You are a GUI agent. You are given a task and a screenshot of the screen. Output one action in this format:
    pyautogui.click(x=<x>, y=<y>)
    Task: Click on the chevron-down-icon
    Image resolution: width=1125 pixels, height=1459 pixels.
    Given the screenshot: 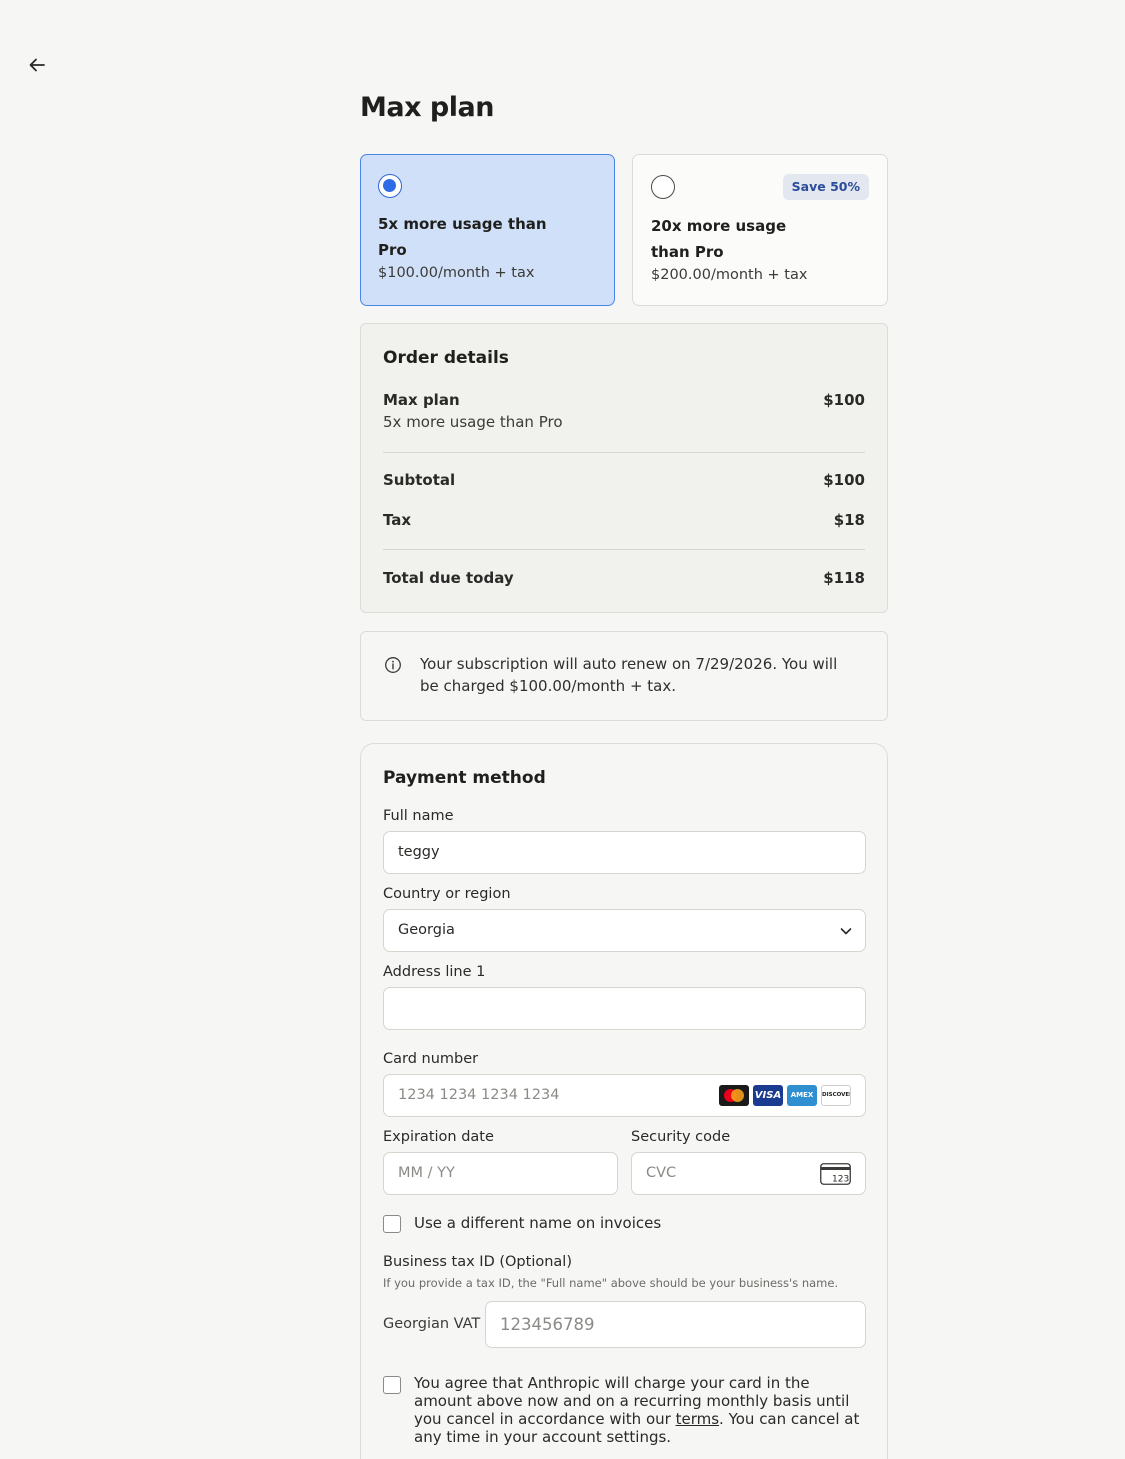 What is the action you would take?
    pyautogui.click(x=846, y=931)
    